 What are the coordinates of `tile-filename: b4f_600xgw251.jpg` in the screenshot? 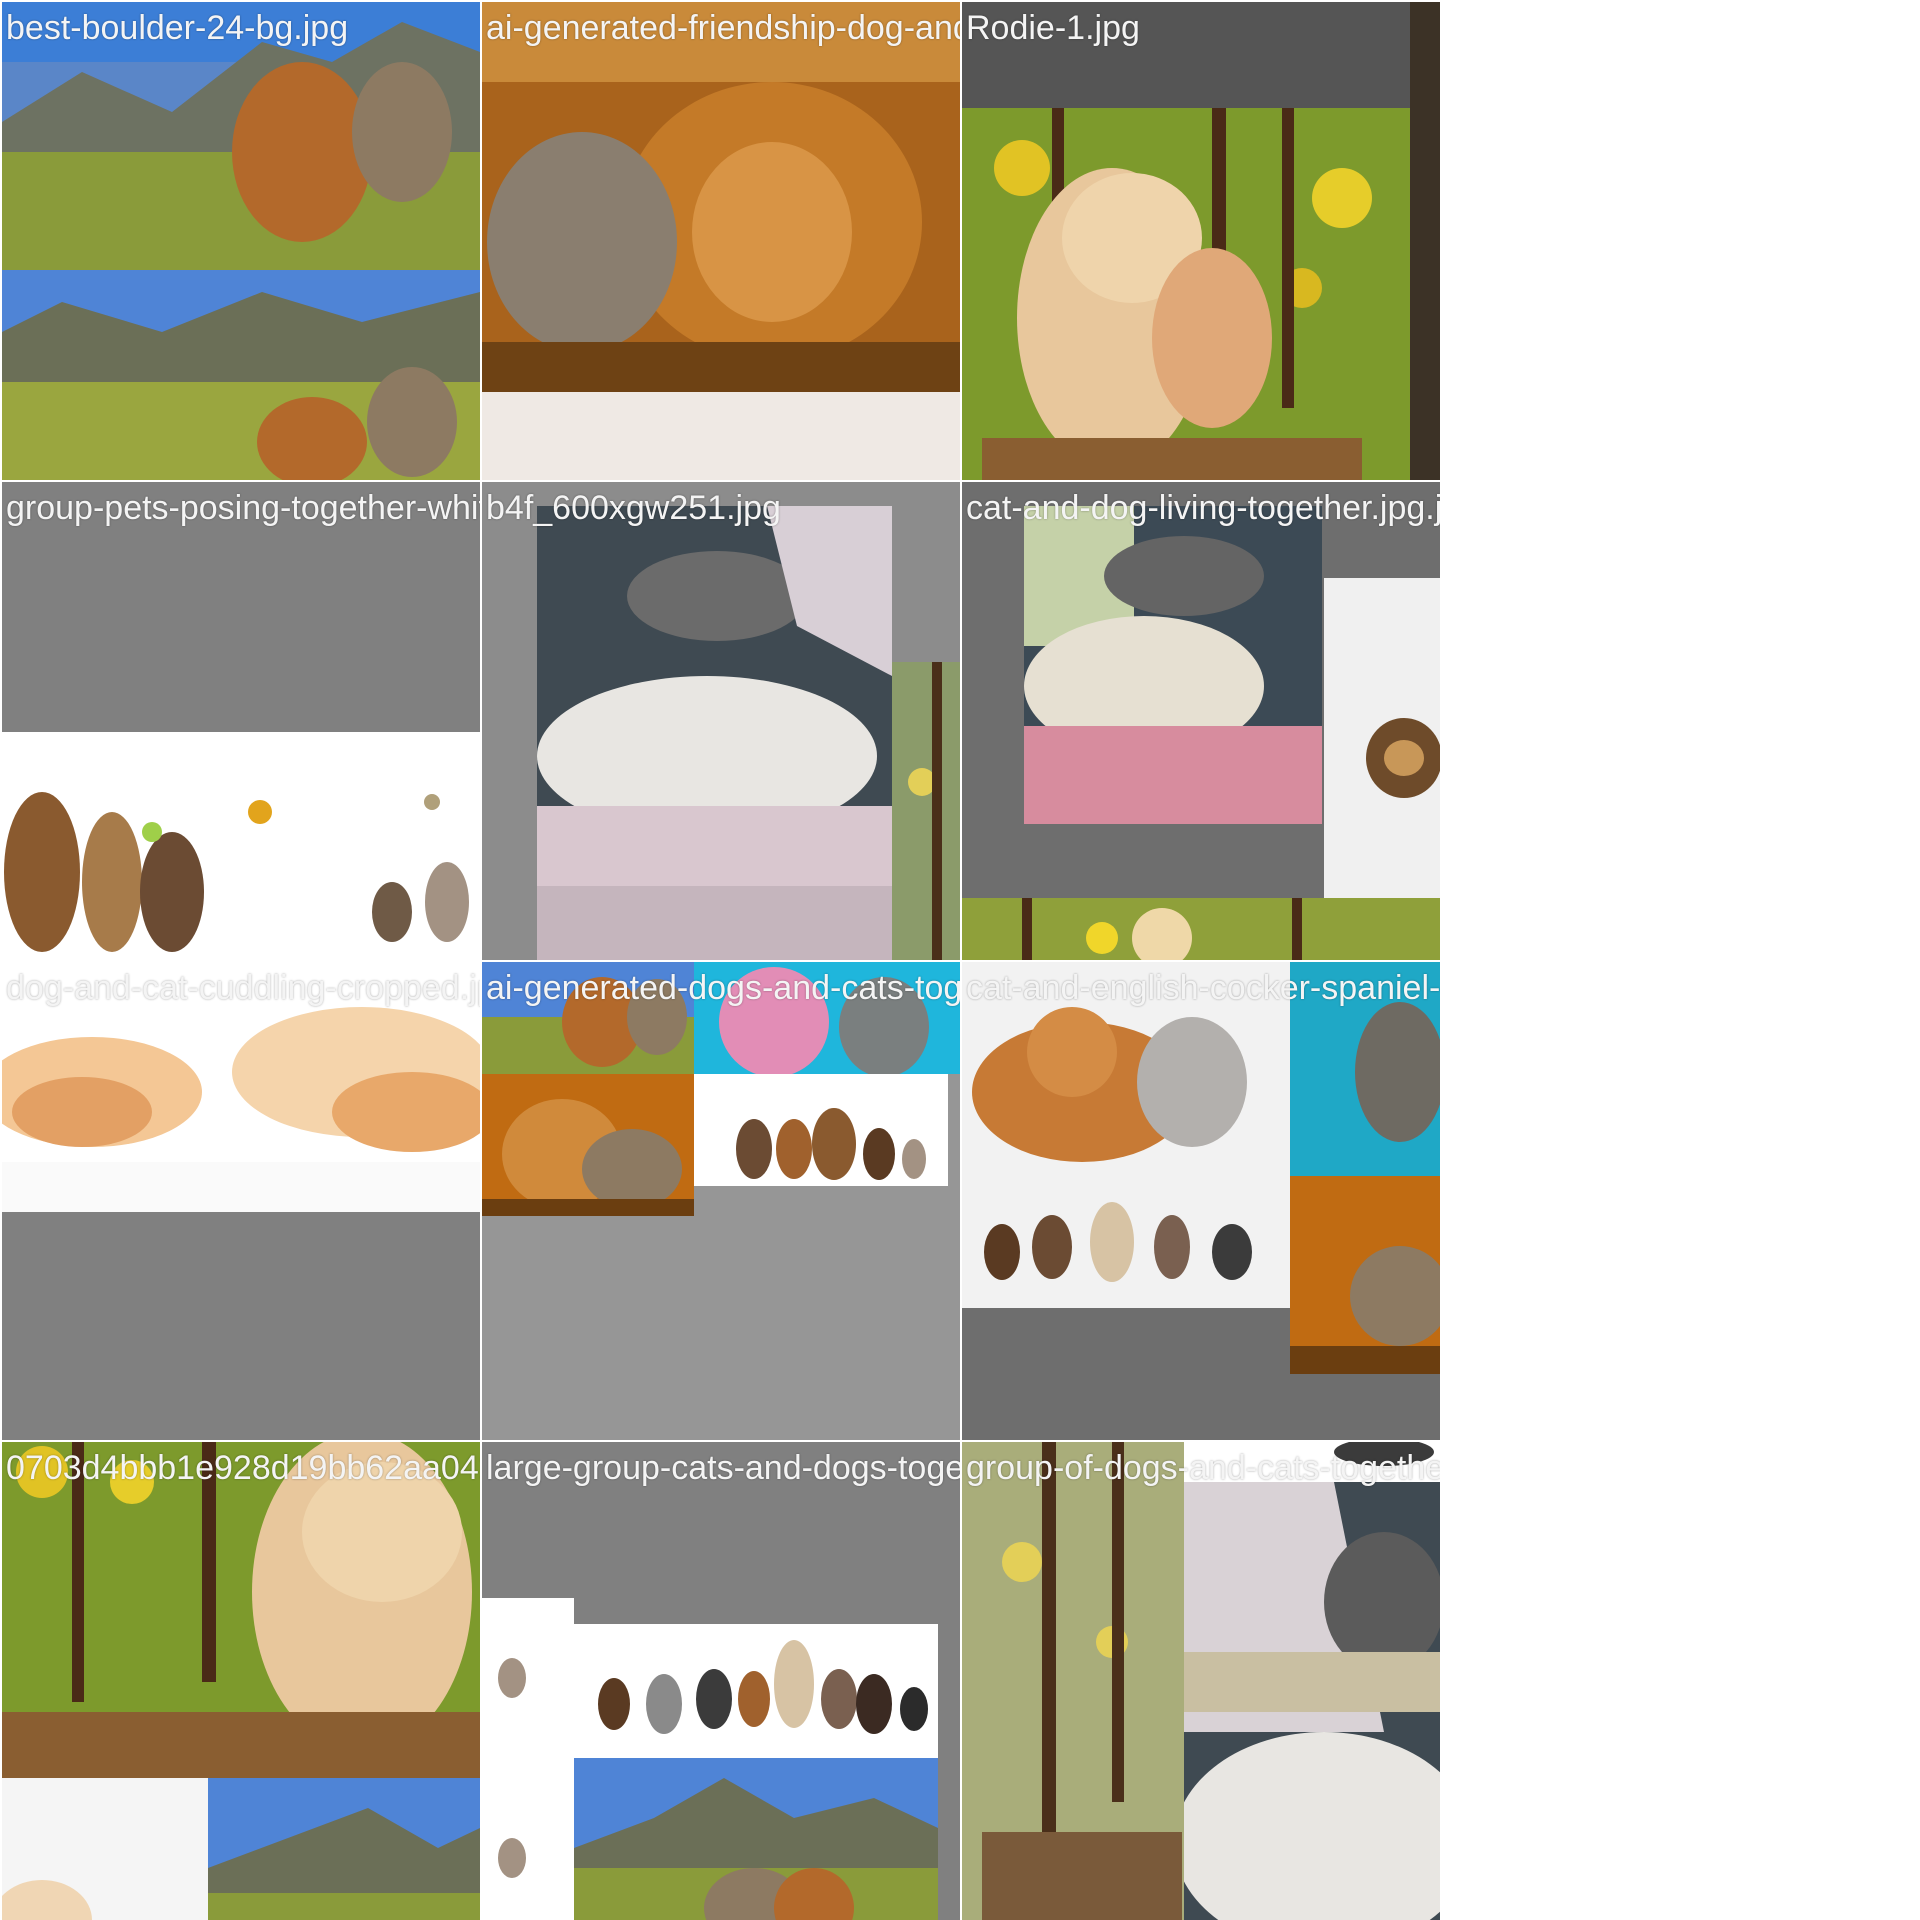 It's located at (633, 508).